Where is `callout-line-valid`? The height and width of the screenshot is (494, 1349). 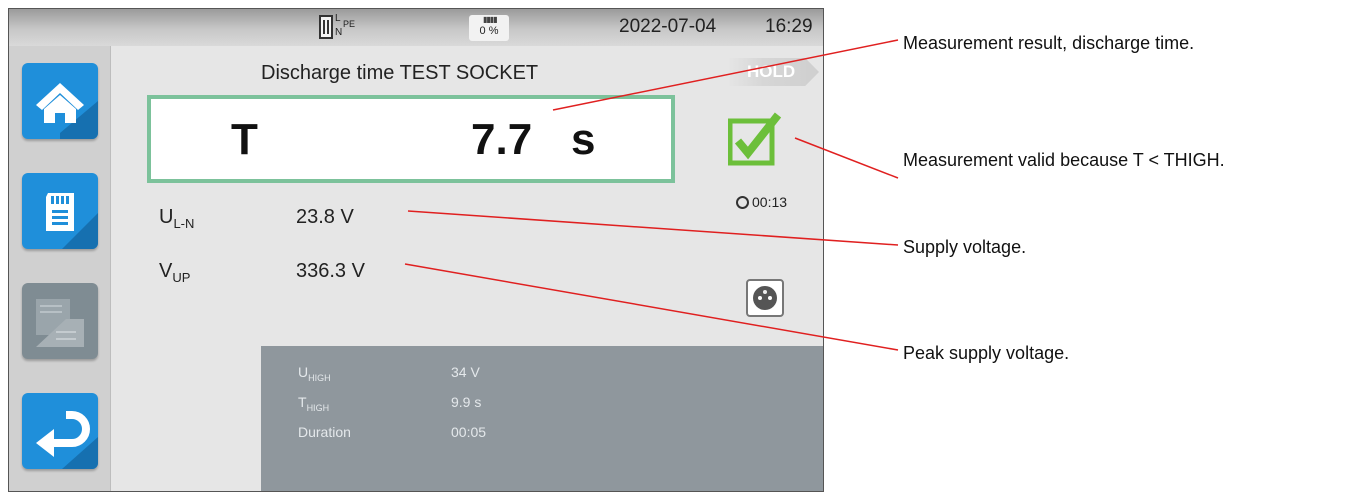
callout-line-valid is located at coordinates (846, 158).